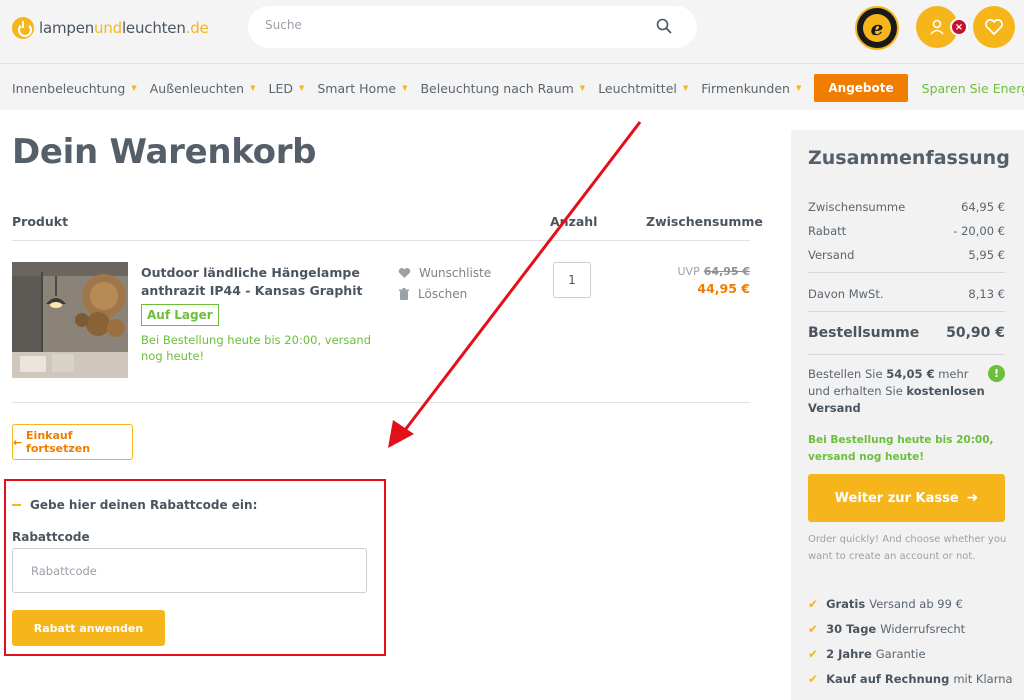  What do you see at coordinates (443, 294) in the screenshot?
I see `delete-label: Löschen` at bounding box center [443, 294].